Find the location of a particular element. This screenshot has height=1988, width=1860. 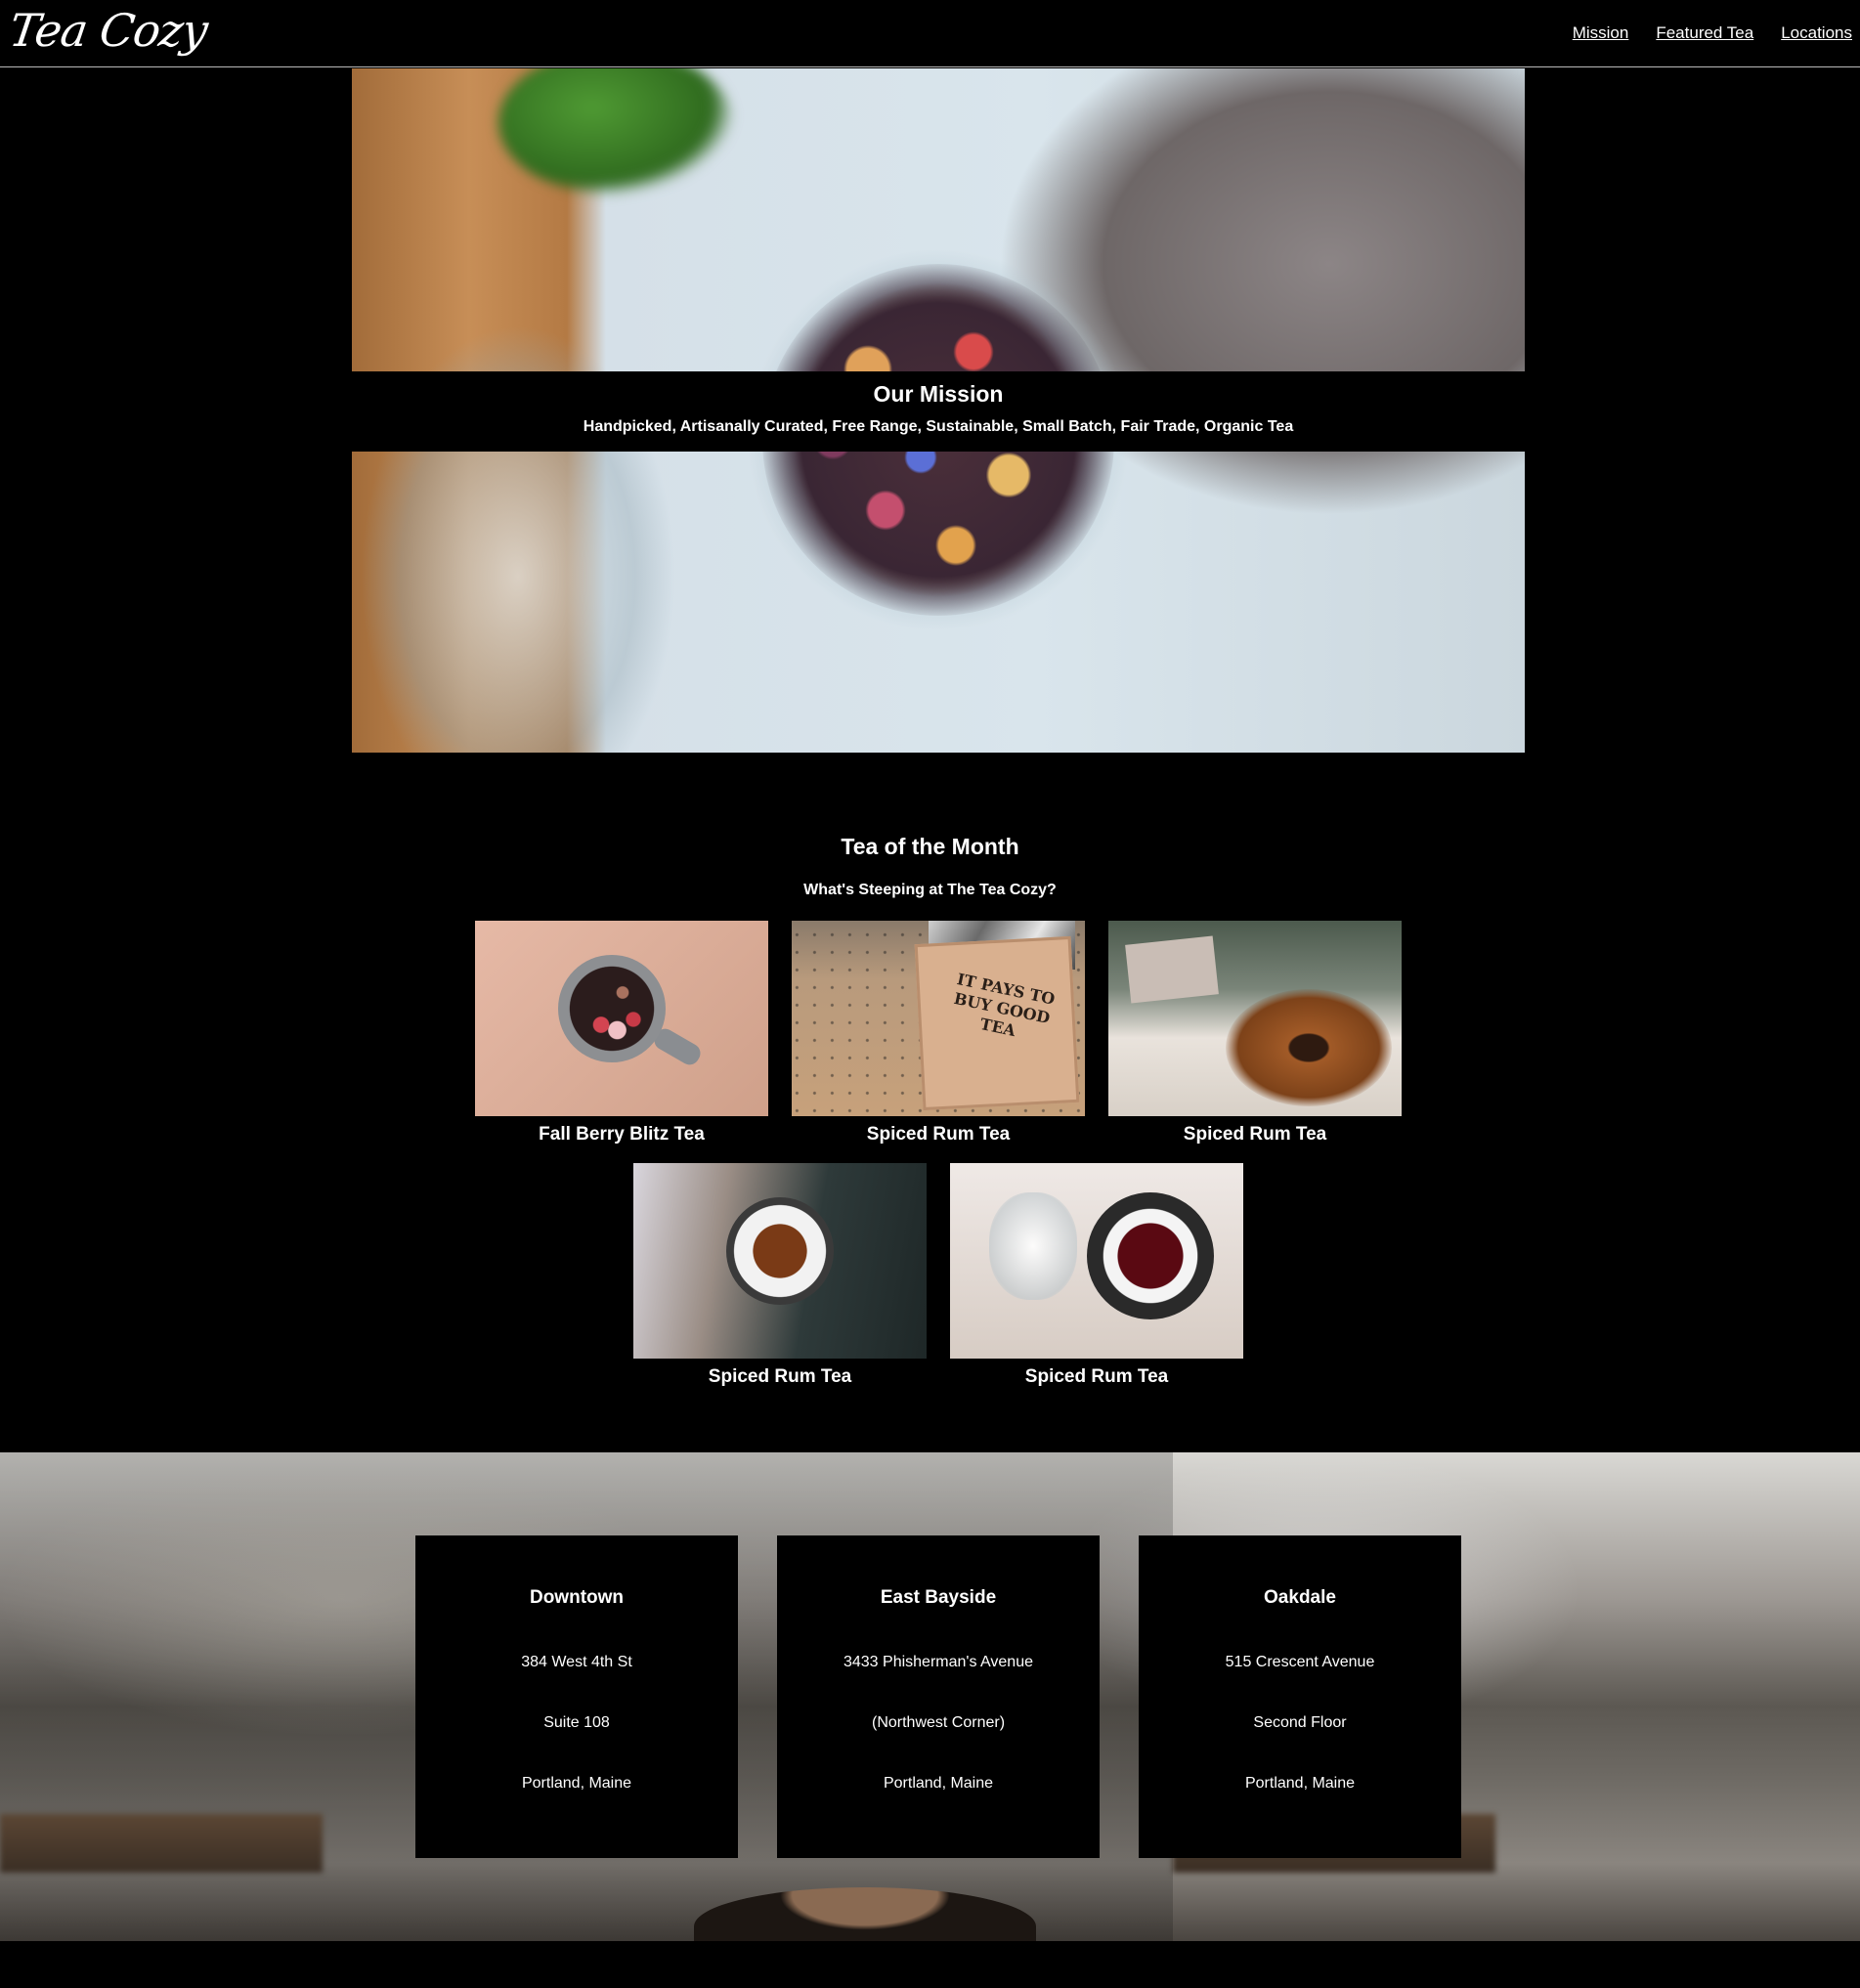

location-name: Oakdale is located at coordinates (1300, 1597).